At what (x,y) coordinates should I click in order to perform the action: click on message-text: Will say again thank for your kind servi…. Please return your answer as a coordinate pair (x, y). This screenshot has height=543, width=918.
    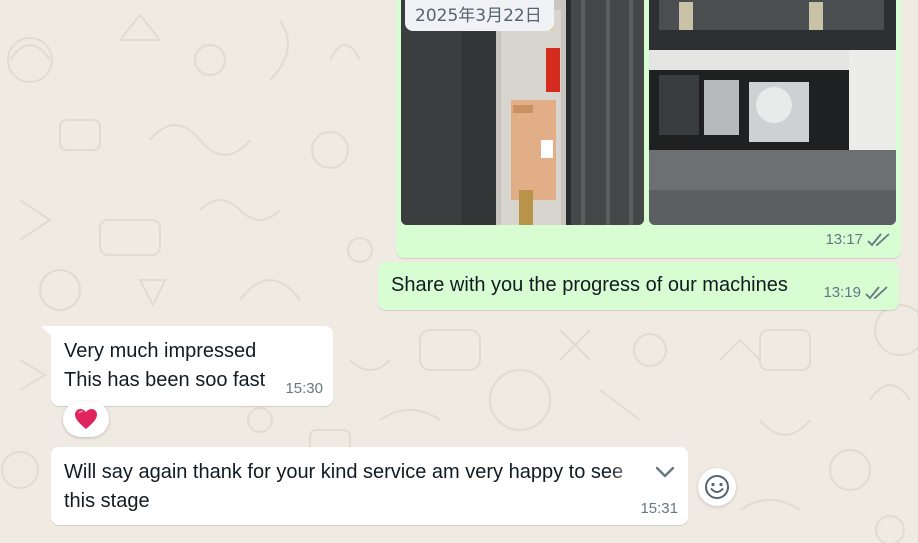
    Looking at the image, I should click on (354, 487).